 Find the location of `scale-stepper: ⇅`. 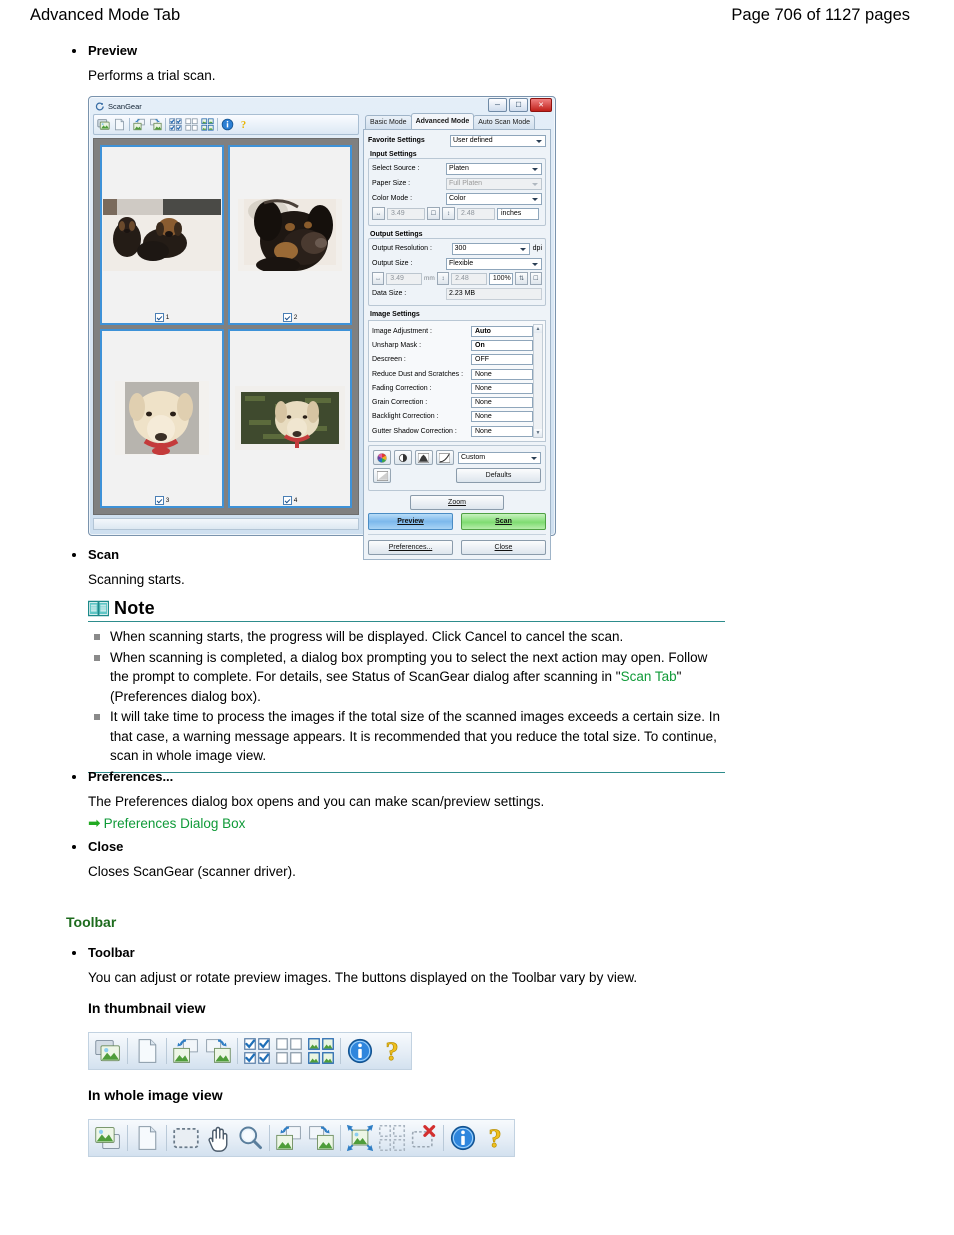

scale-stepper: ⇅ is located at coordinates (521, 278).